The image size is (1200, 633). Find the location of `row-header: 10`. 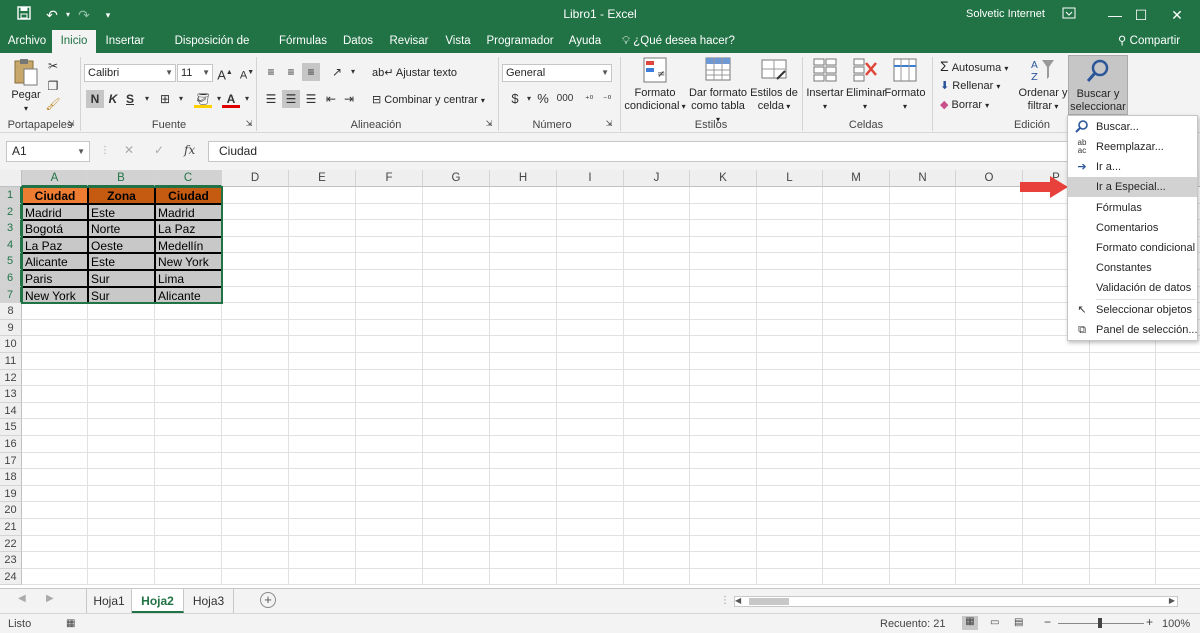

row-header: 10 is located at coordinates (11, 344).